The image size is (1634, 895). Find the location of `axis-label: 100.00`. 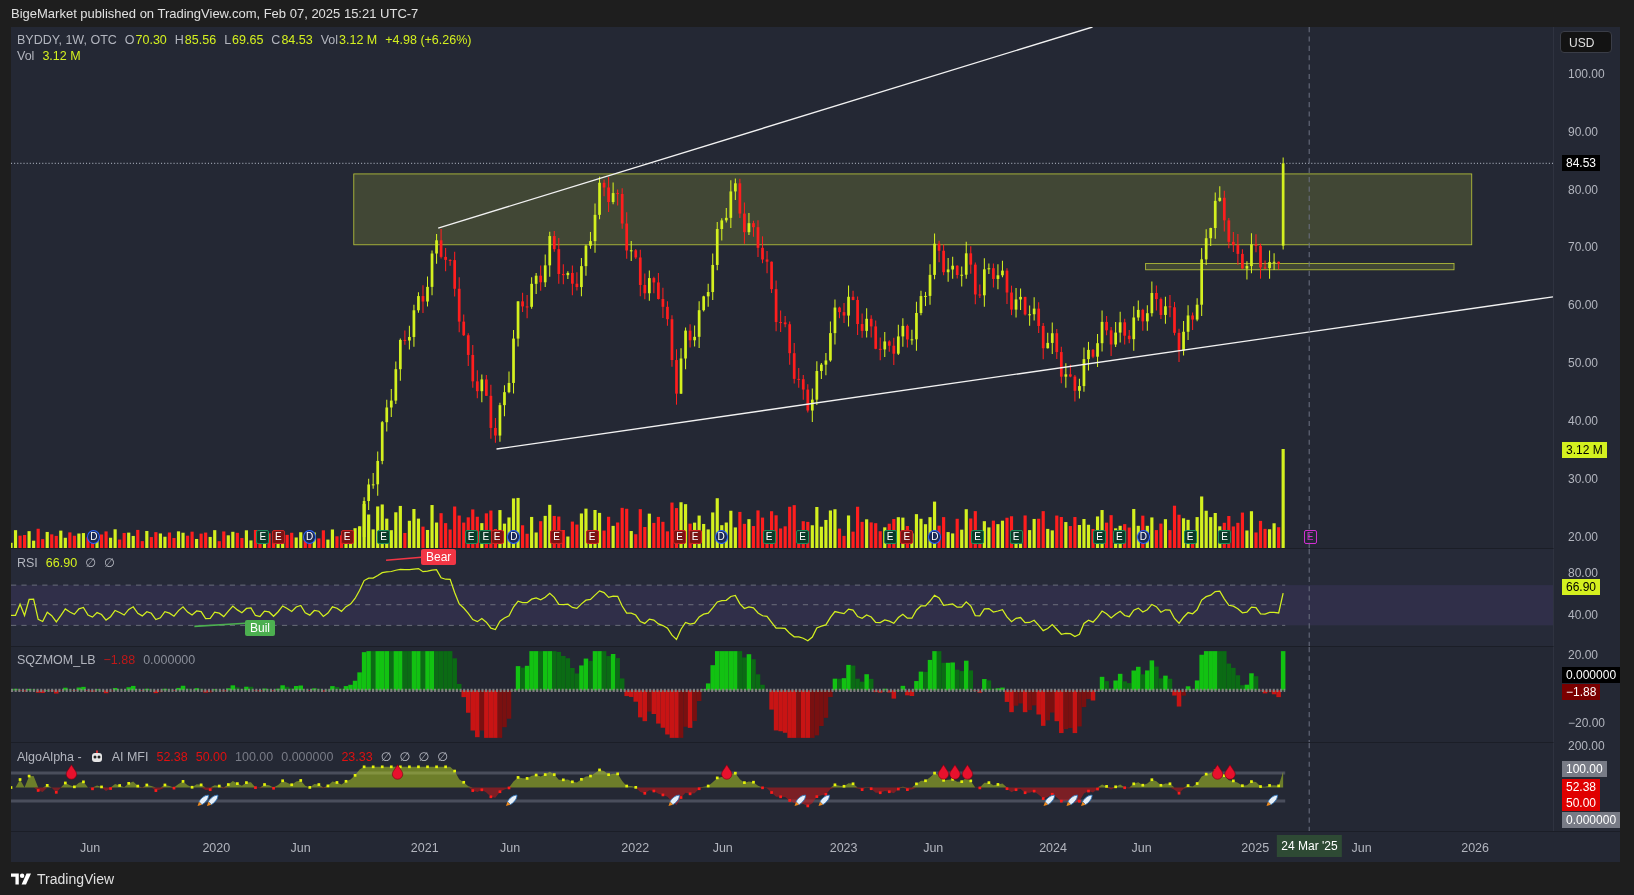

axis-label: 100.00 is located at coordinates (1586, 73).